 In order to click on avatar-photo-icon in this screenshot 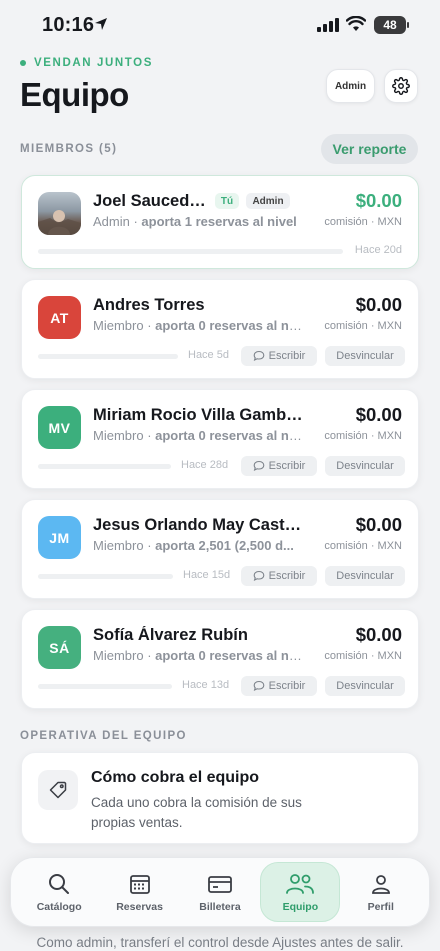, I will do `click(59, 222)`.